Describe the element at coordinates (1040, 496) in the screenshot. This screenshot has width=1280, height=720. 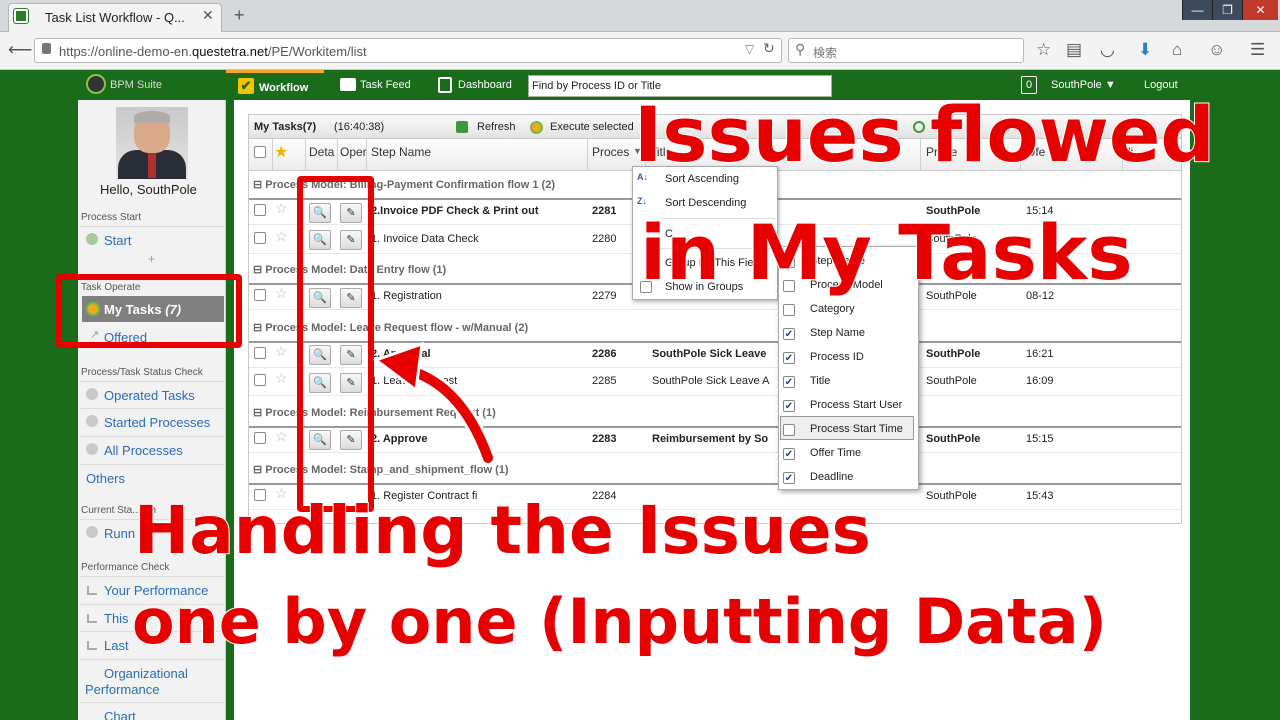
I see `offer-time: 15:43` at that location.